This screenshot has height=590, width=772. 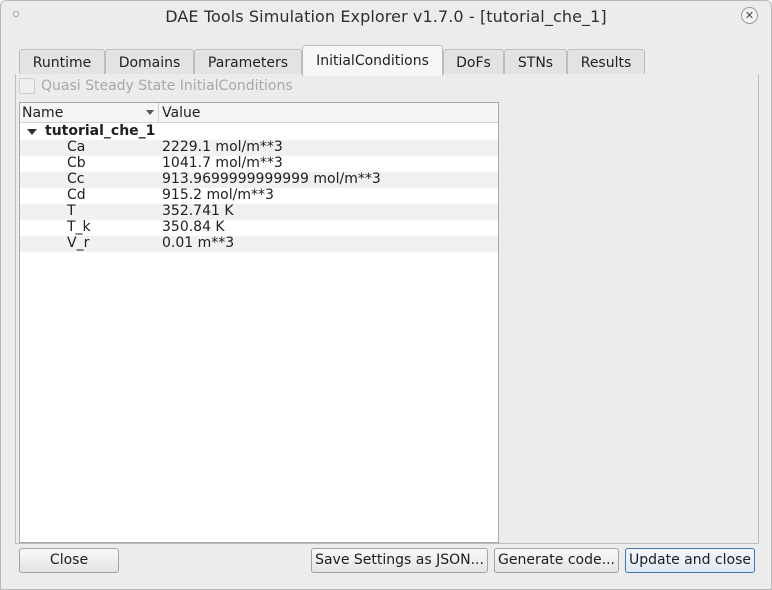 I want to click on tab-runtime: Runtime, so click(x=62, y=62).